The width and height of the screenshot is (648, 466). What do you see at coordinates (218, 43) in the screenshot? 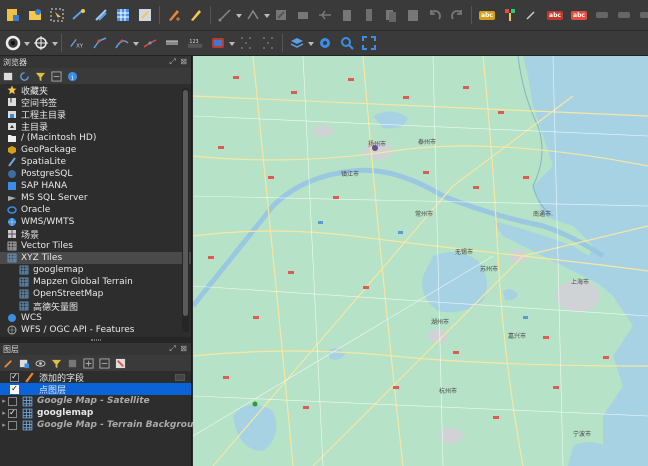
I see `layer-styling-icon` at bounding box center [218, 43].